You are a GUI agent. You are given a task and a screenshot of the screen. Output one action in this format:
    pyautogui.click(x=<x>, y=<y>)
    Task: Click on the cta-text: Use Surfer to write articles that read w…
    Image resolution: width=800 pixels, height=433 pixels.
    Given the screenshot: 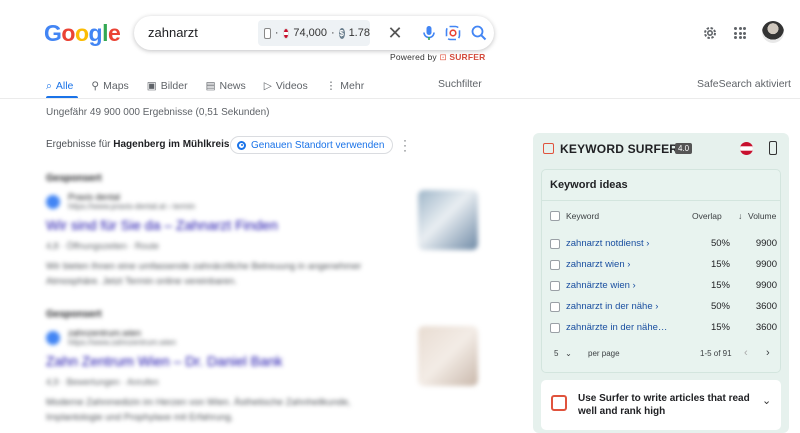 What is the action you would take?
    pyautogui.click(x=664, y=405)
    